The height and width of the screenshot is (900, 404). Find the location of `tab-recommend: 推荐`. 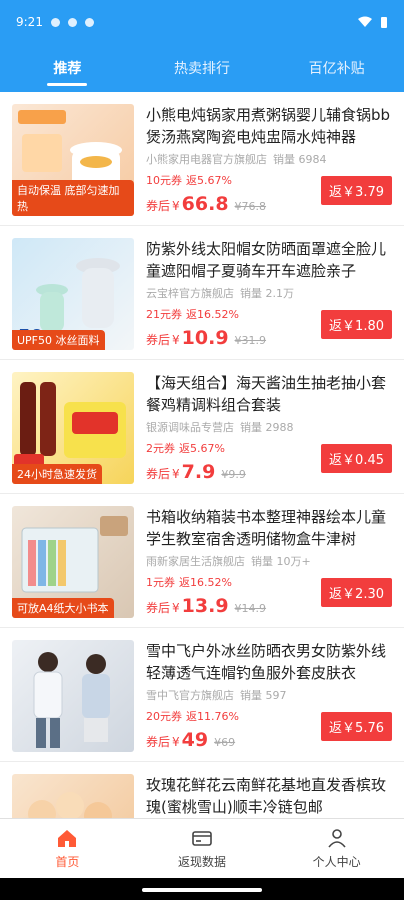

tab-recommend: 推荐 is located at coordinates (67, 68).